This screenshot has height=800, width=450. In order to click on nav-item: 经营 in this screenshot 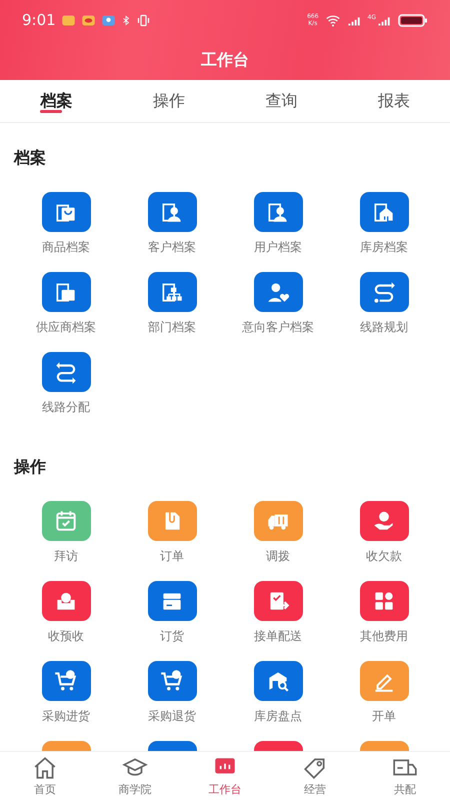, I will do `click(315, 776)`.